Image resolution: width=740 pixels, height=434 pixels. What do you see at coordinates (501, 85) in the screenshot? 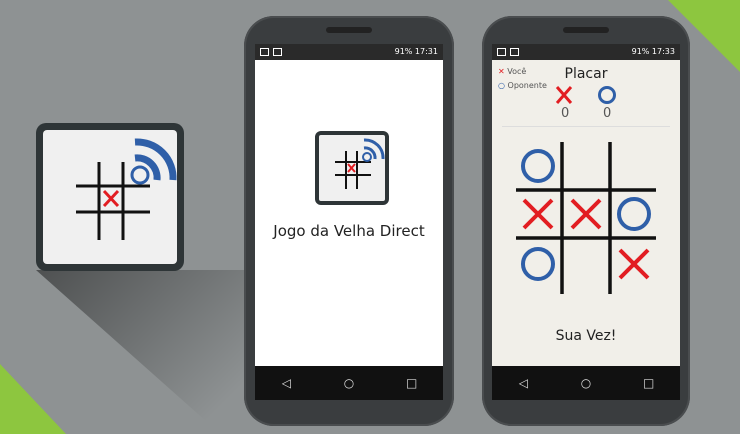
I see `o-legend-icon: ○` at bounding box center [501, 85].